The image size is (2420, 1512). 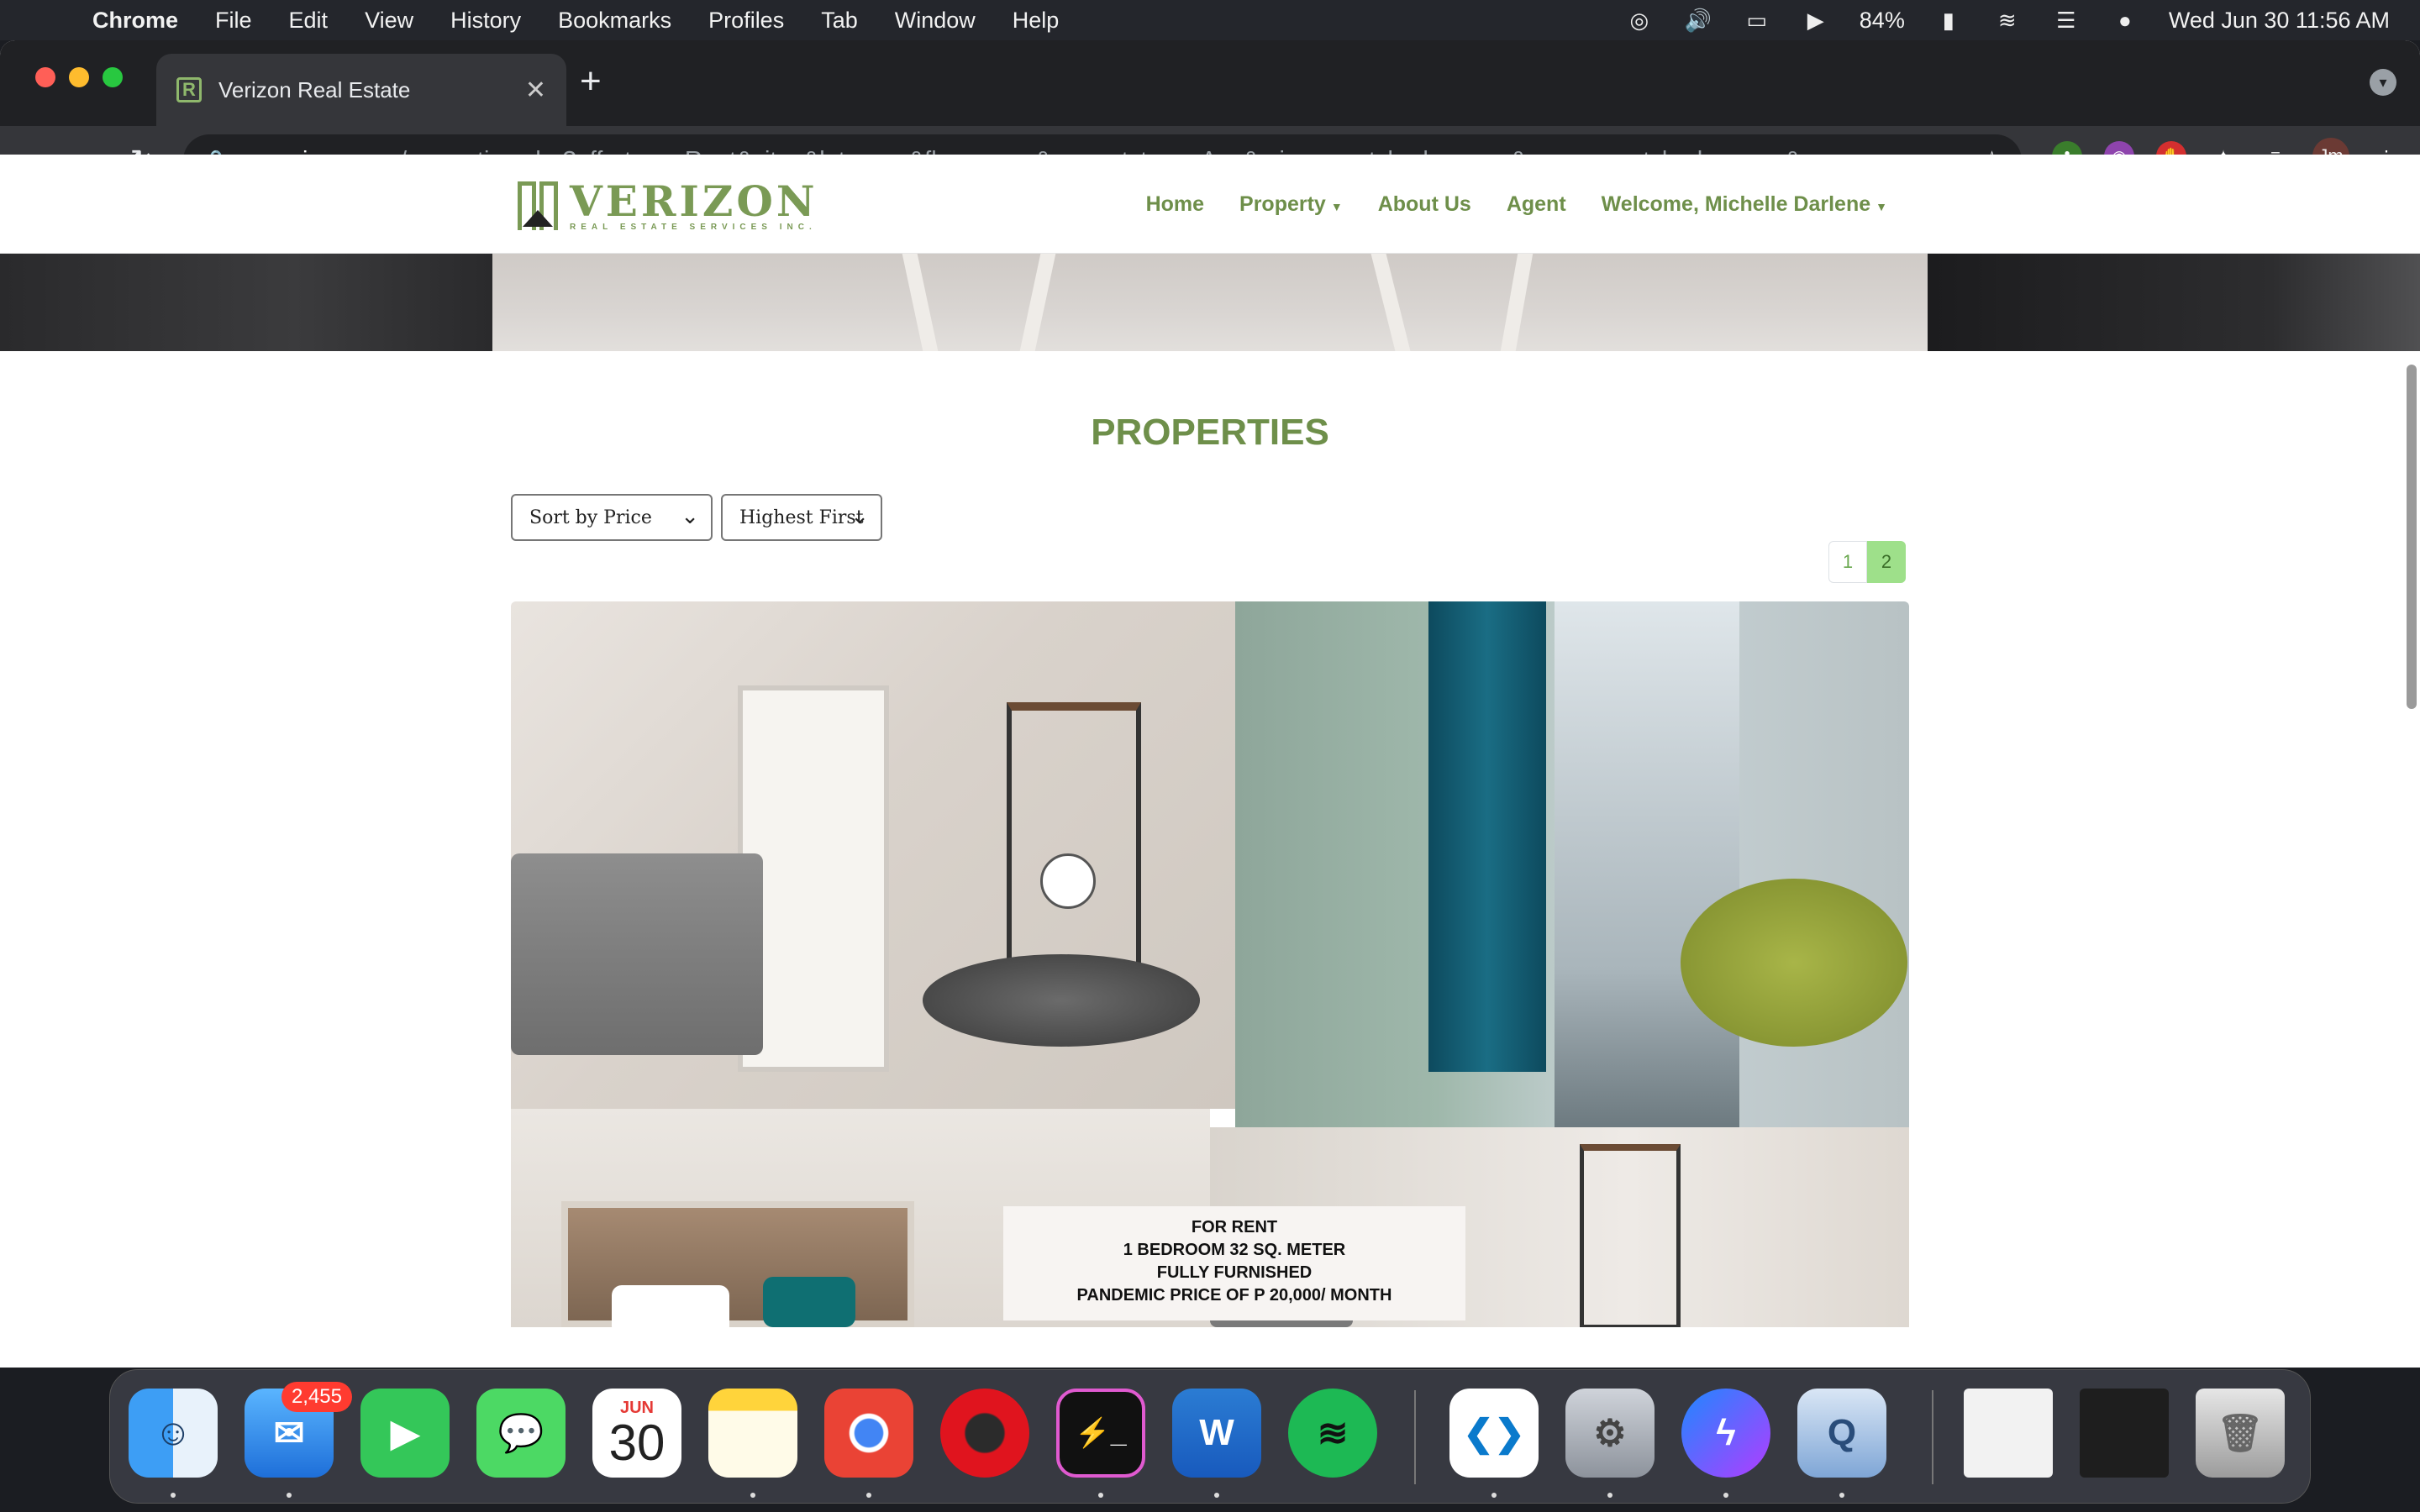 I want to click on nav-user-dropdown: Welcome, Michelle Darlene ▼, so click(x=1744, y=204).